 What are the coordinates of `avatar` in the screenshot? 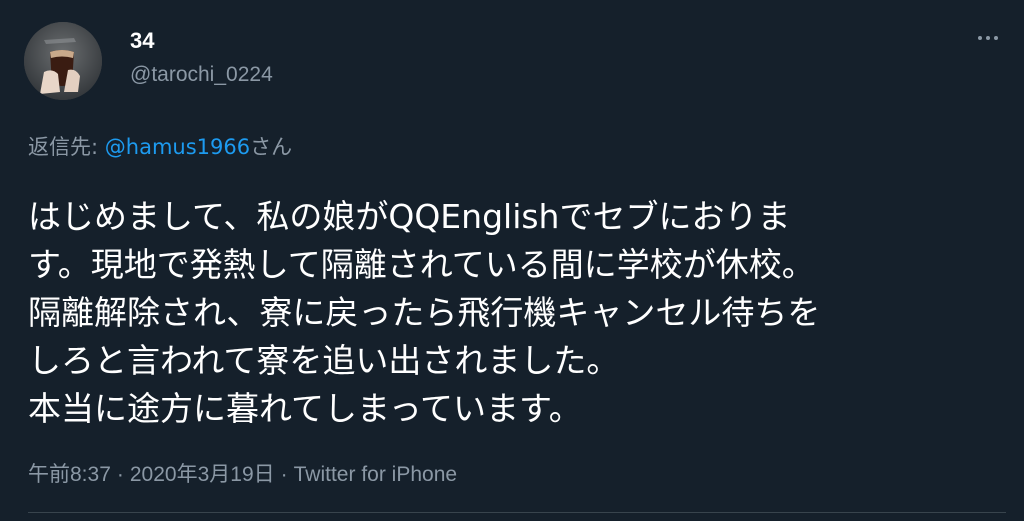 It's located at (63, 61).